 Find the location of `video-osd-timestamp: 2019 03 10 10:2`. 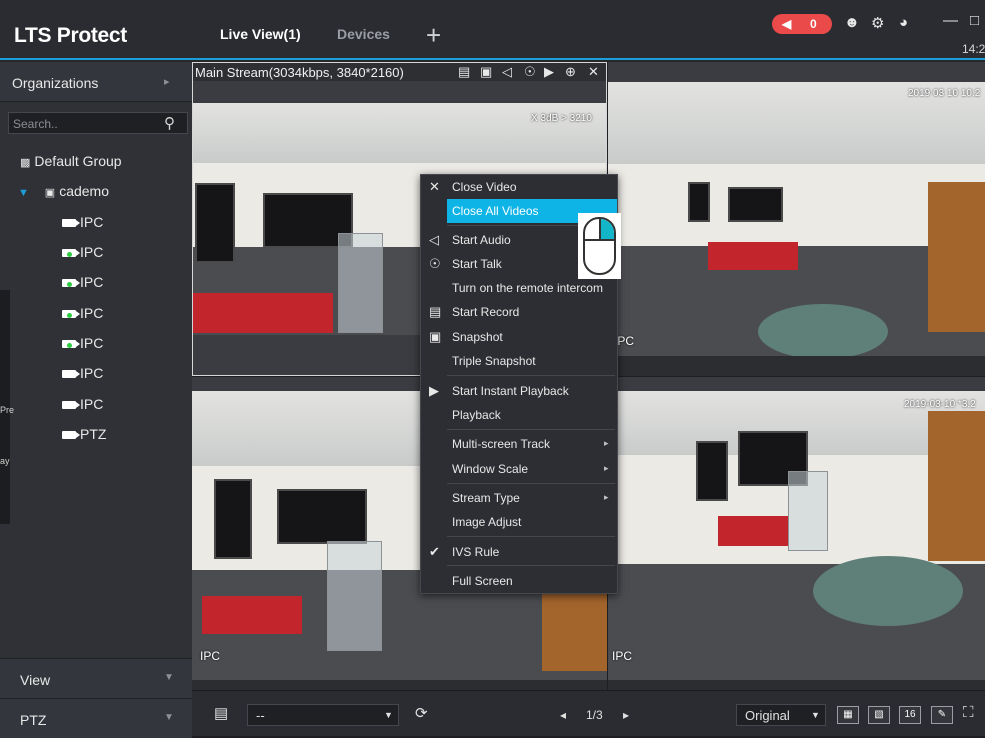

video-osd-timestamp: 2019 03 10 10:2 is located at coordinates (944, 93).